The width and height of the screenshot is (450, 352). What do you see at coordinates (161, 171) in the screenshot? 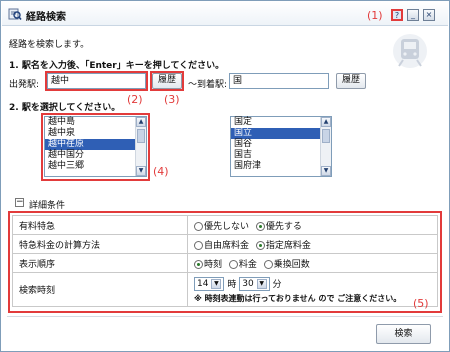
I see `annotation-4: (4)` at bounding box center [161, 171].